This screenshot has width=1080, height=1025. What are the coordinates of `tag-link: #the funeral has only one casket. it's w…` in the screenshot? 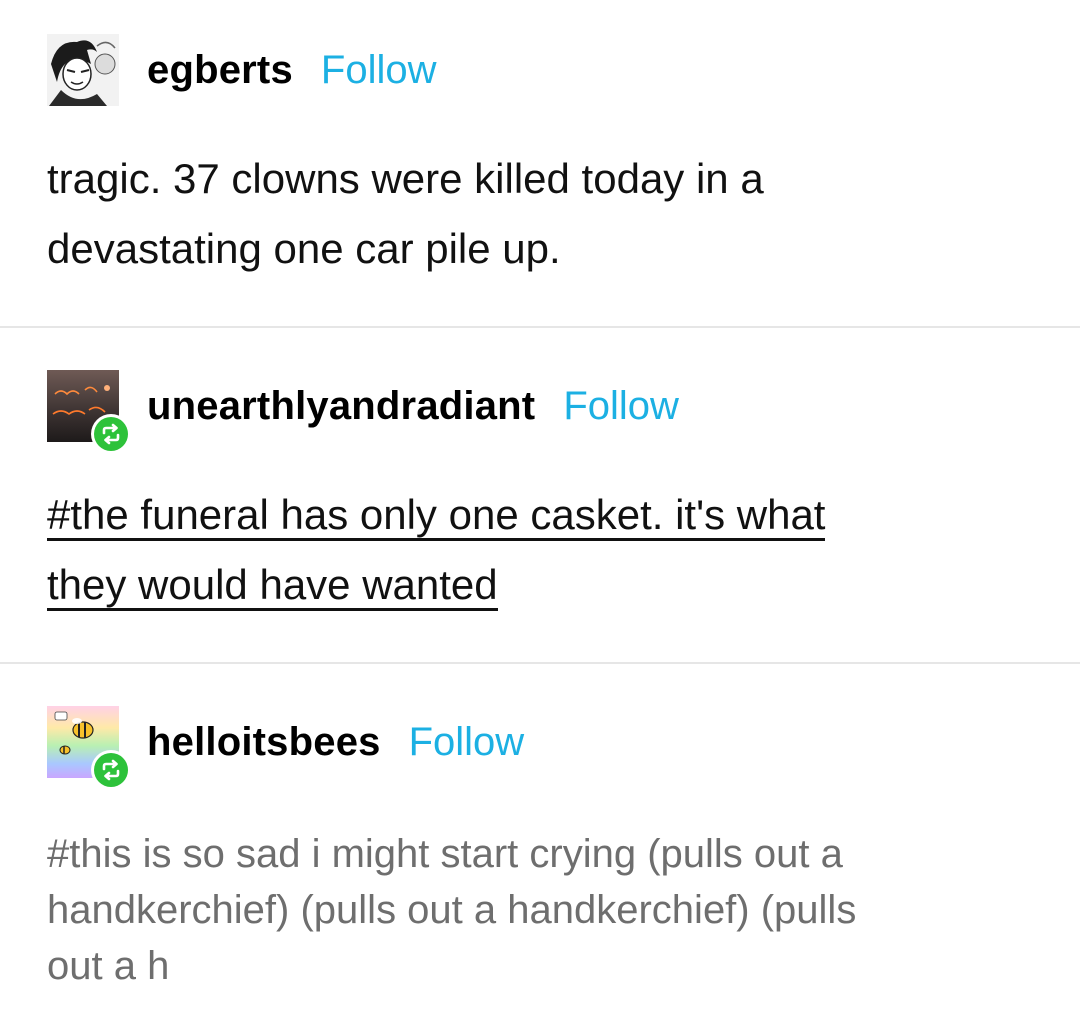 It's located at (436, 516).